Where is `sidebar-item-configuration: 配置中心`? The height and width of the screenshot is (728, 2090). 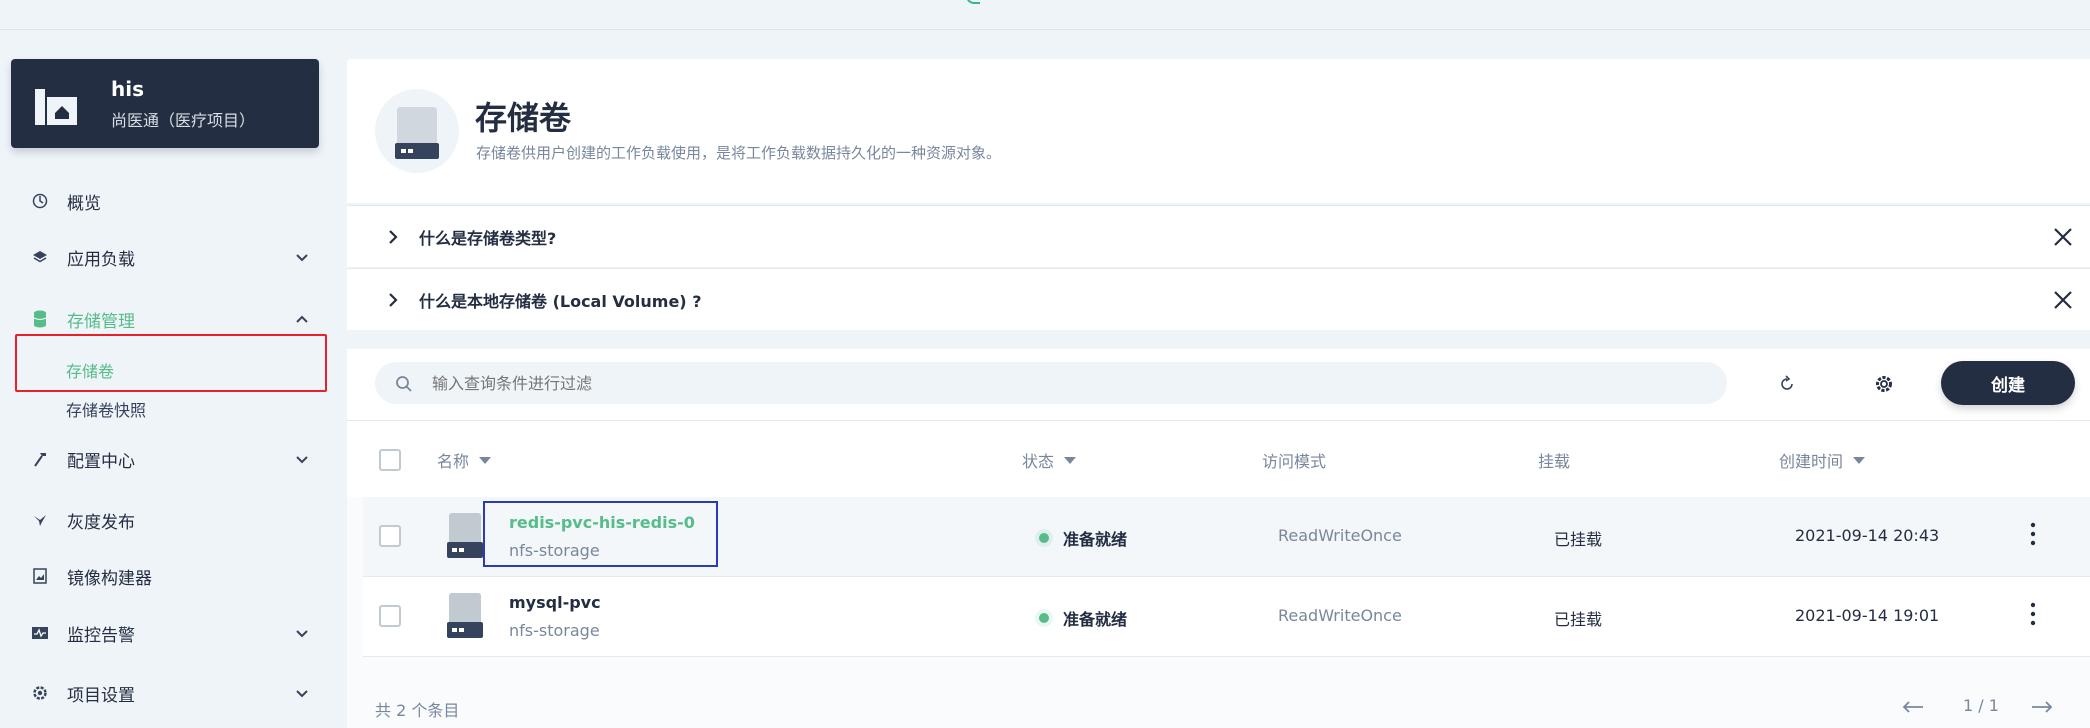 sidebar-item-configuration: 配置中心 is located at coordinates (170, 459).